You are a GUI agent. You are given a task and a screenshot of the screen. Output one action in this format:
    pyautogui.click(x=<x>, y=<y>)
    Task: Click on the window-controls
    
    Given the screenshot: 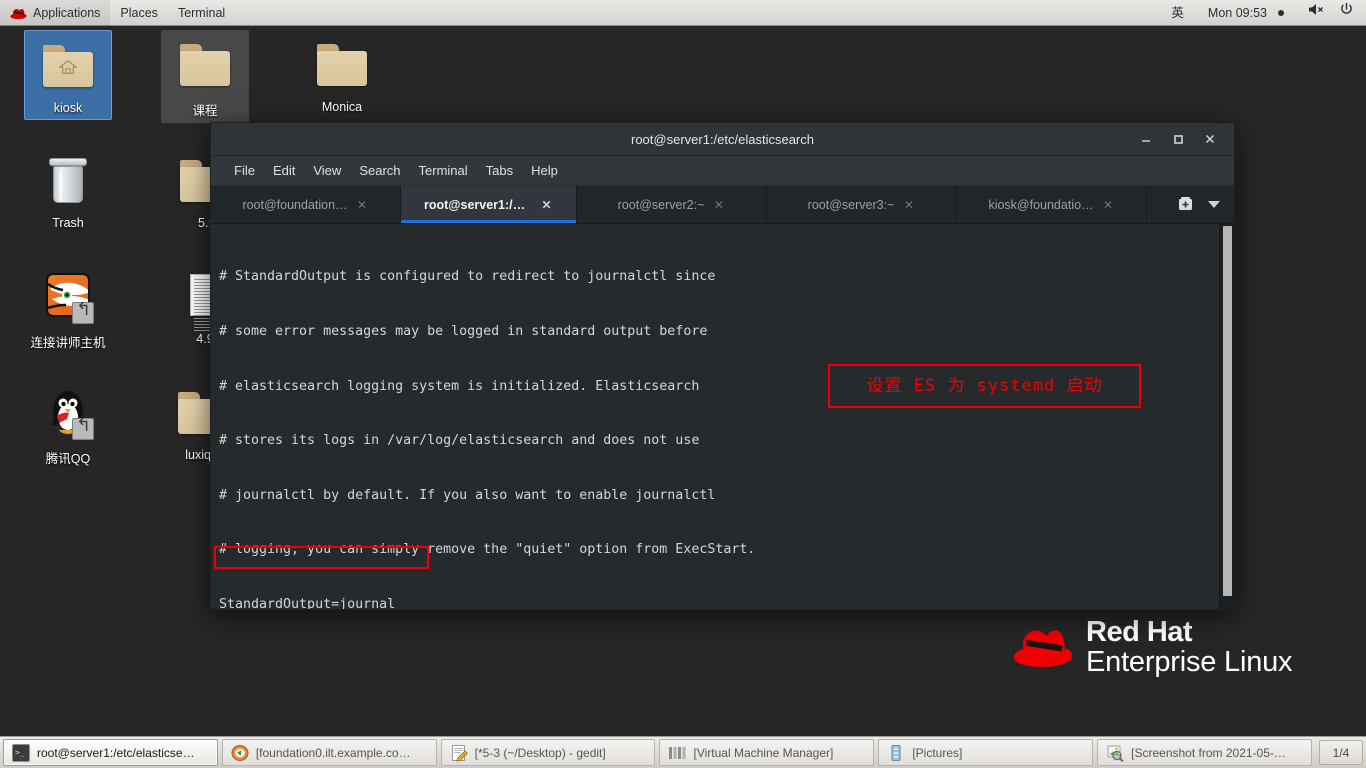 What is the action you would take?
    pyautogui.click(x=1185, y=139)
    